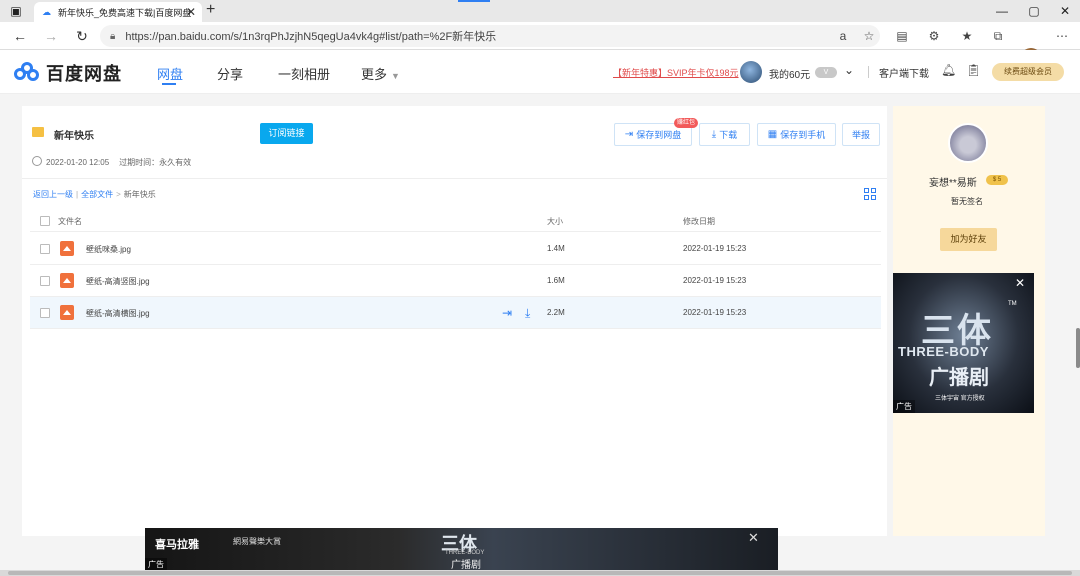  Describe the element at coordinates (97, 194) in the screenshot. I see `breadcrumb-all-files: 全部文件` at that location.